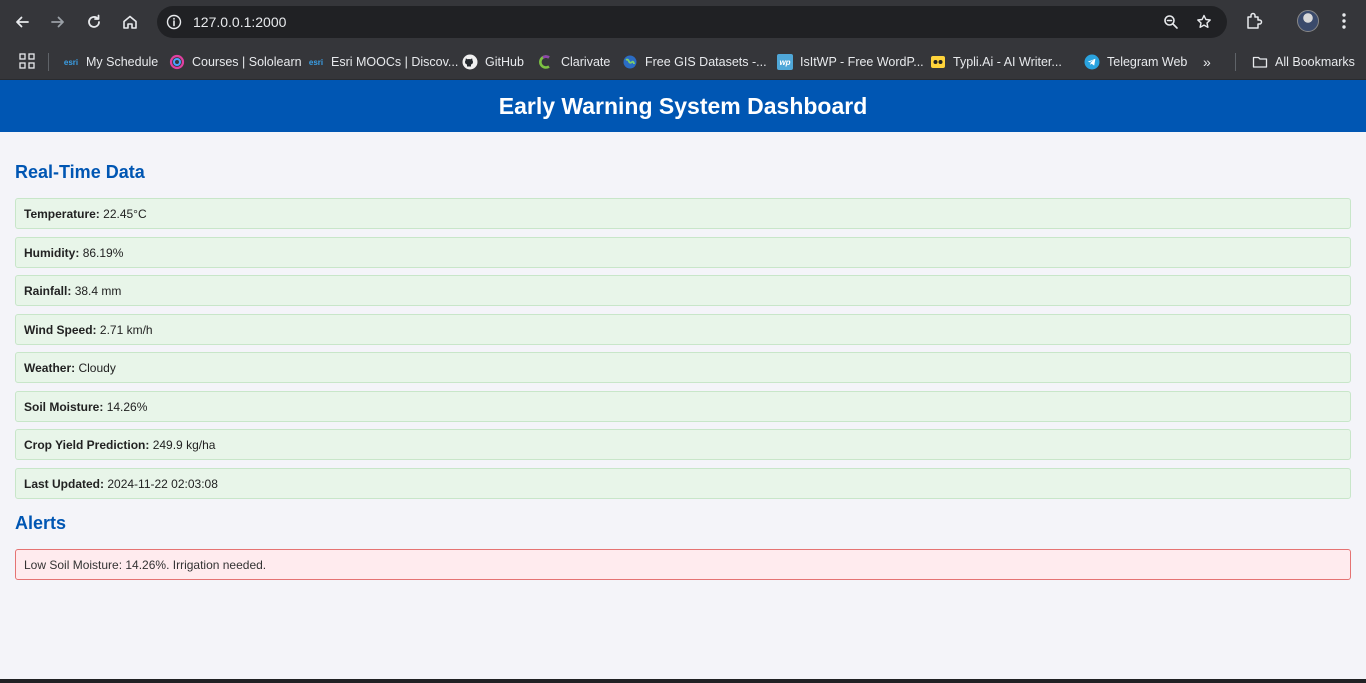 The image size is (1366, 683). I want to click on home-icon, so click(130, 22).